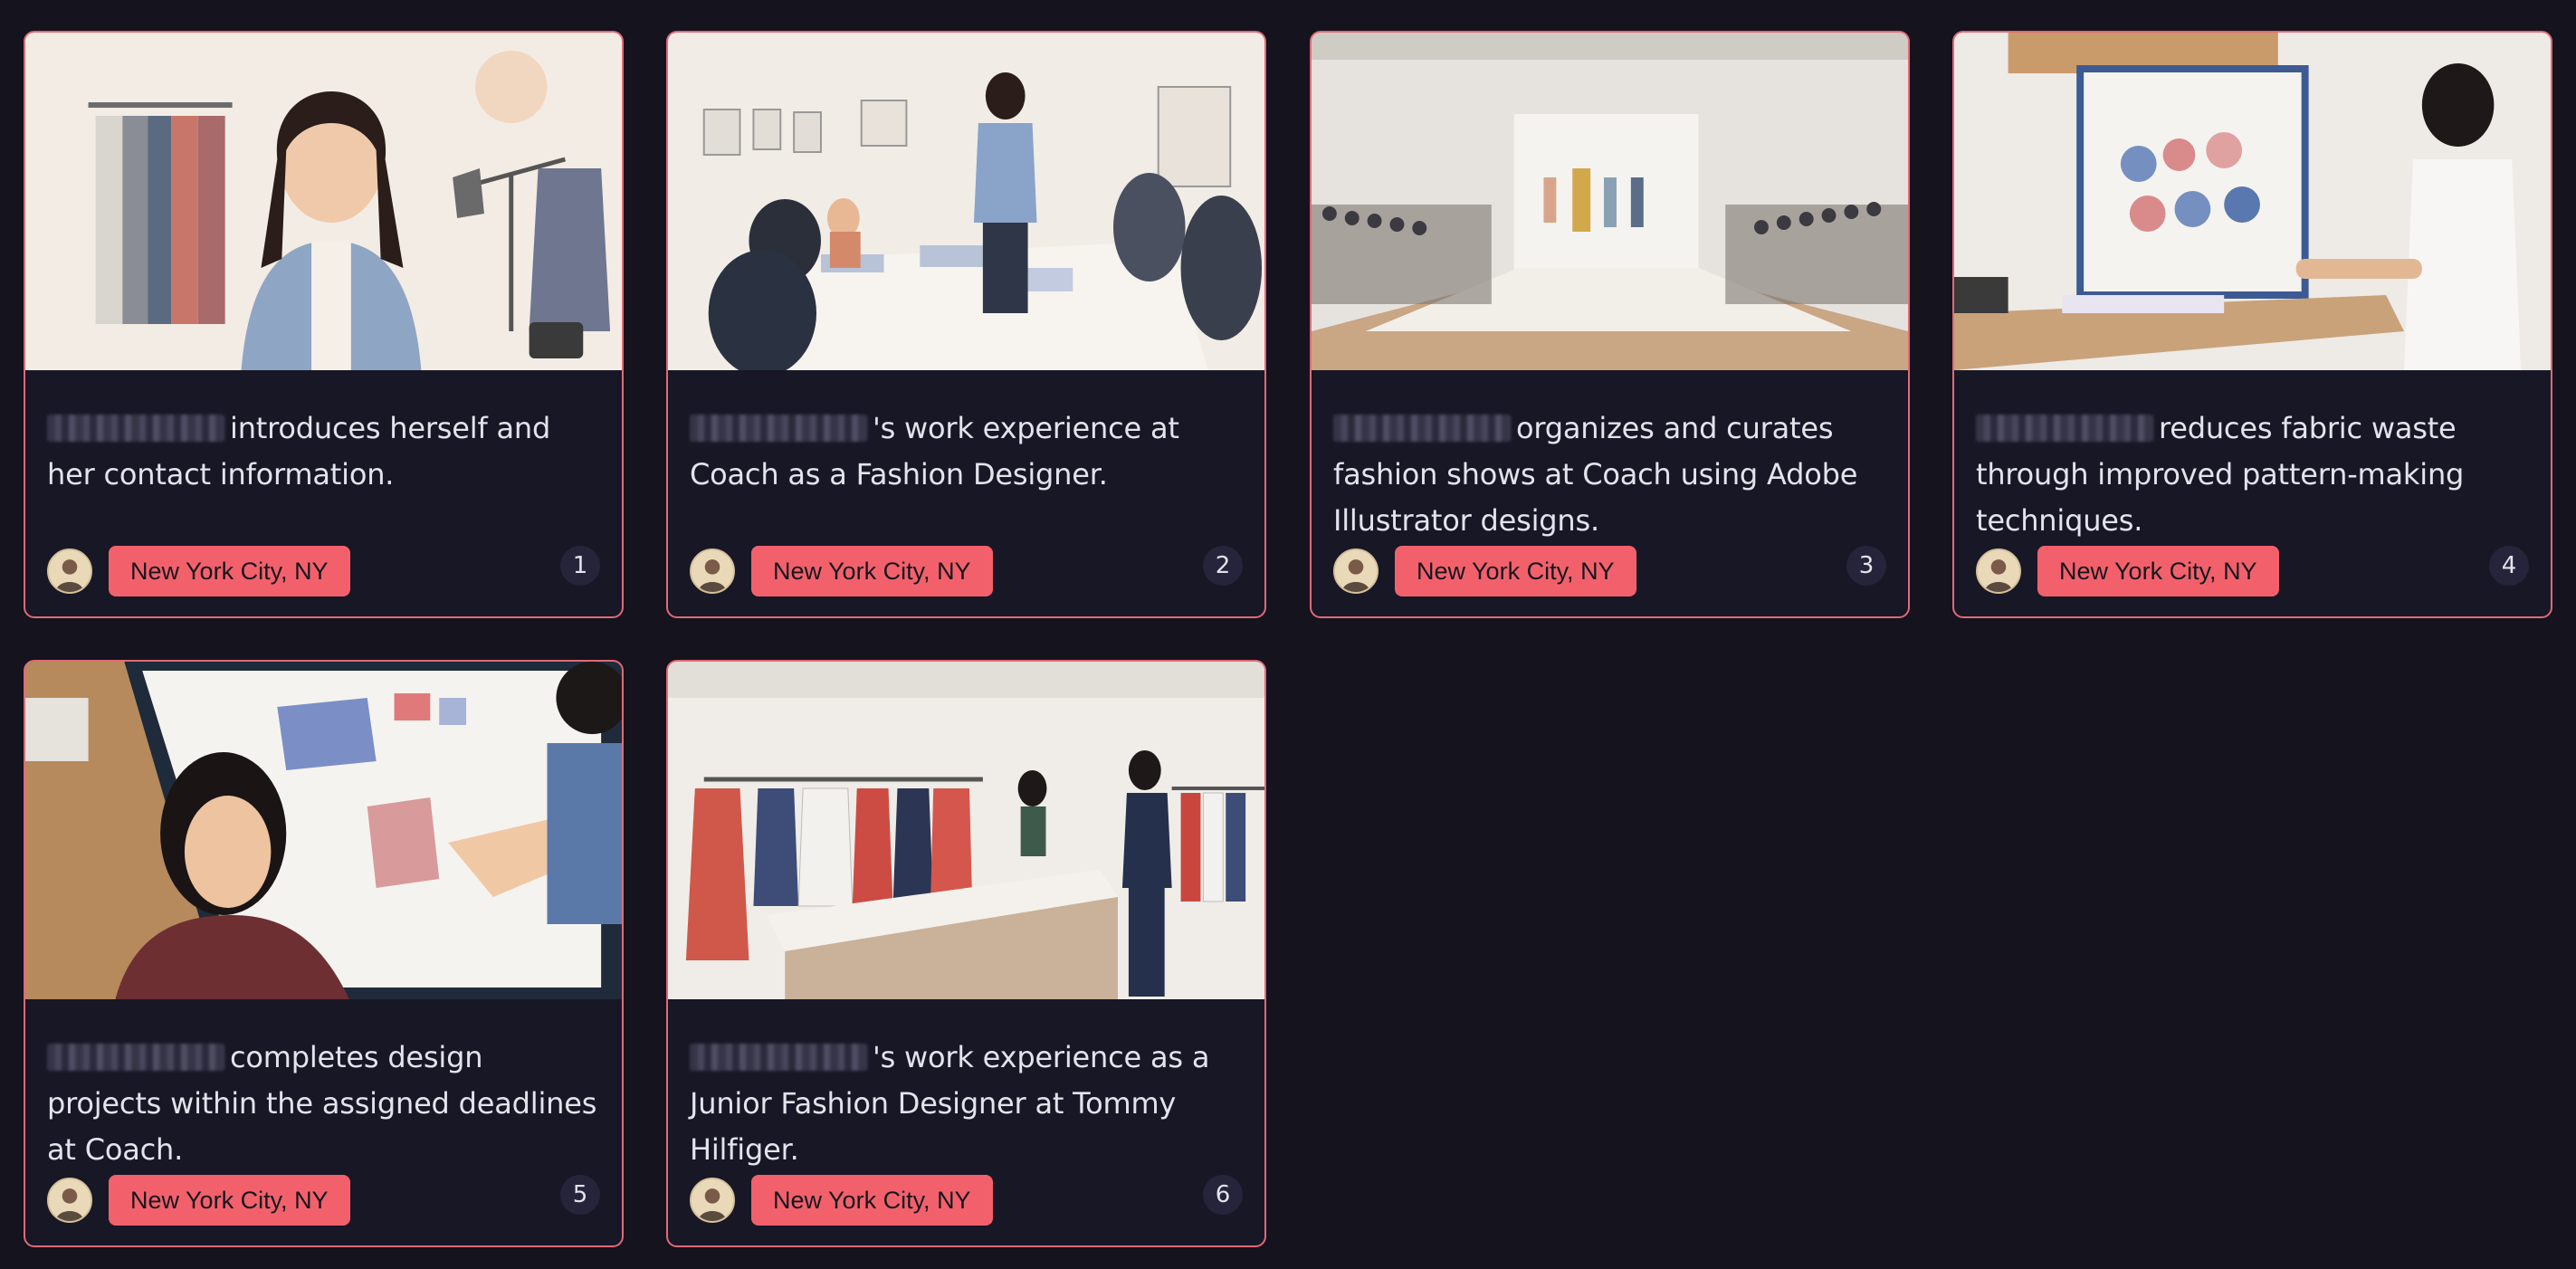  Describe the element at coordinates (1866, 566) in the screenshot. I see `card-number: 3` at that location.